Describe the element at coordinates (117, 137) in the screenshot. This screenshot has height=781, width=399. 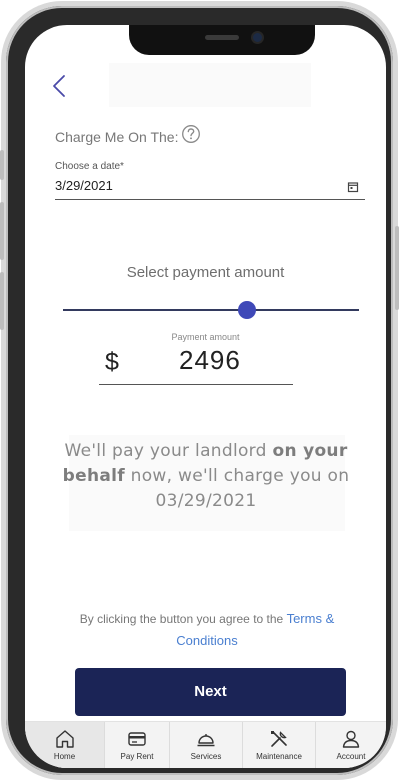
I see `charge-date-label: Charge Me On The:` at that location.